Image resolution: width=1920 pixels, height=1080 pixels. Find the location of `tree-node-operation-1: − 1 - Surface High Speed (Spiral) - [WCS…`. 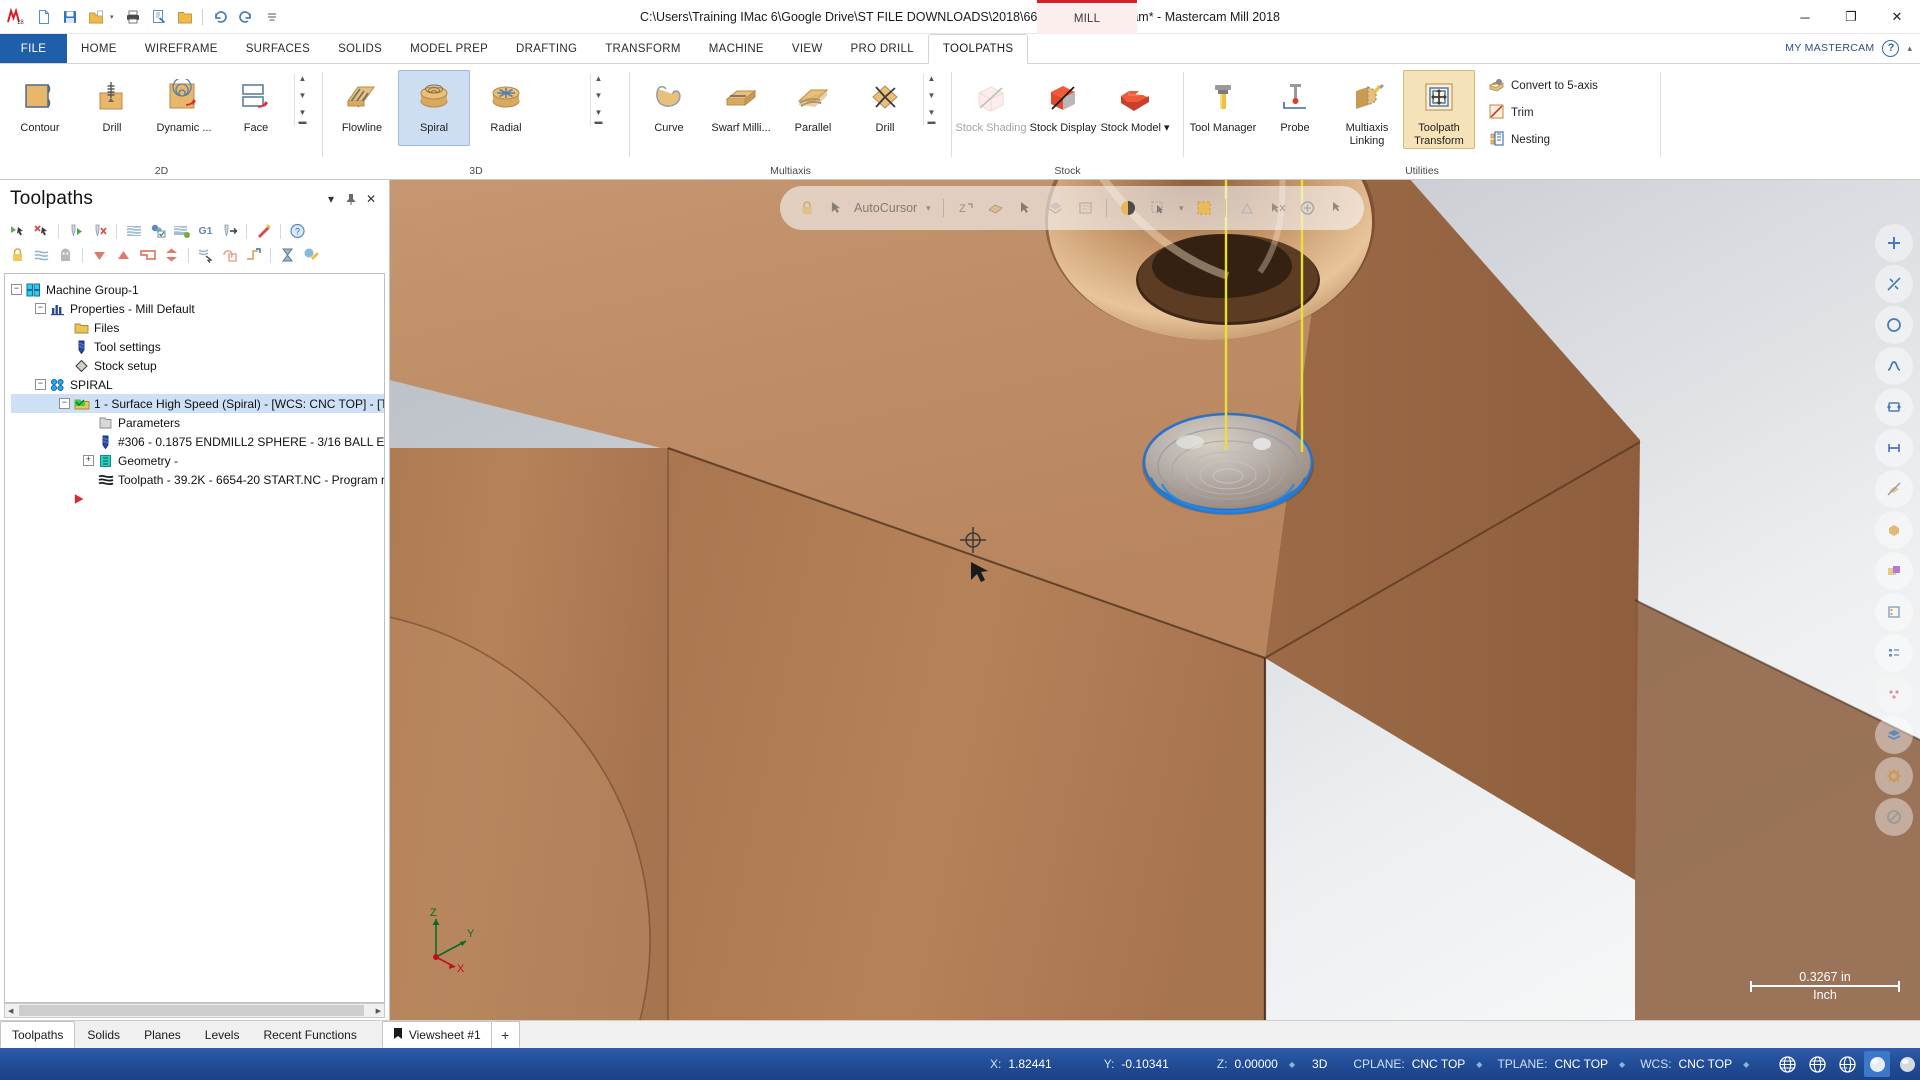

tree-node-operation-1: − 1 - Surface High Speed (Spiral) - [WCS… is located at coordinates (197, 403).